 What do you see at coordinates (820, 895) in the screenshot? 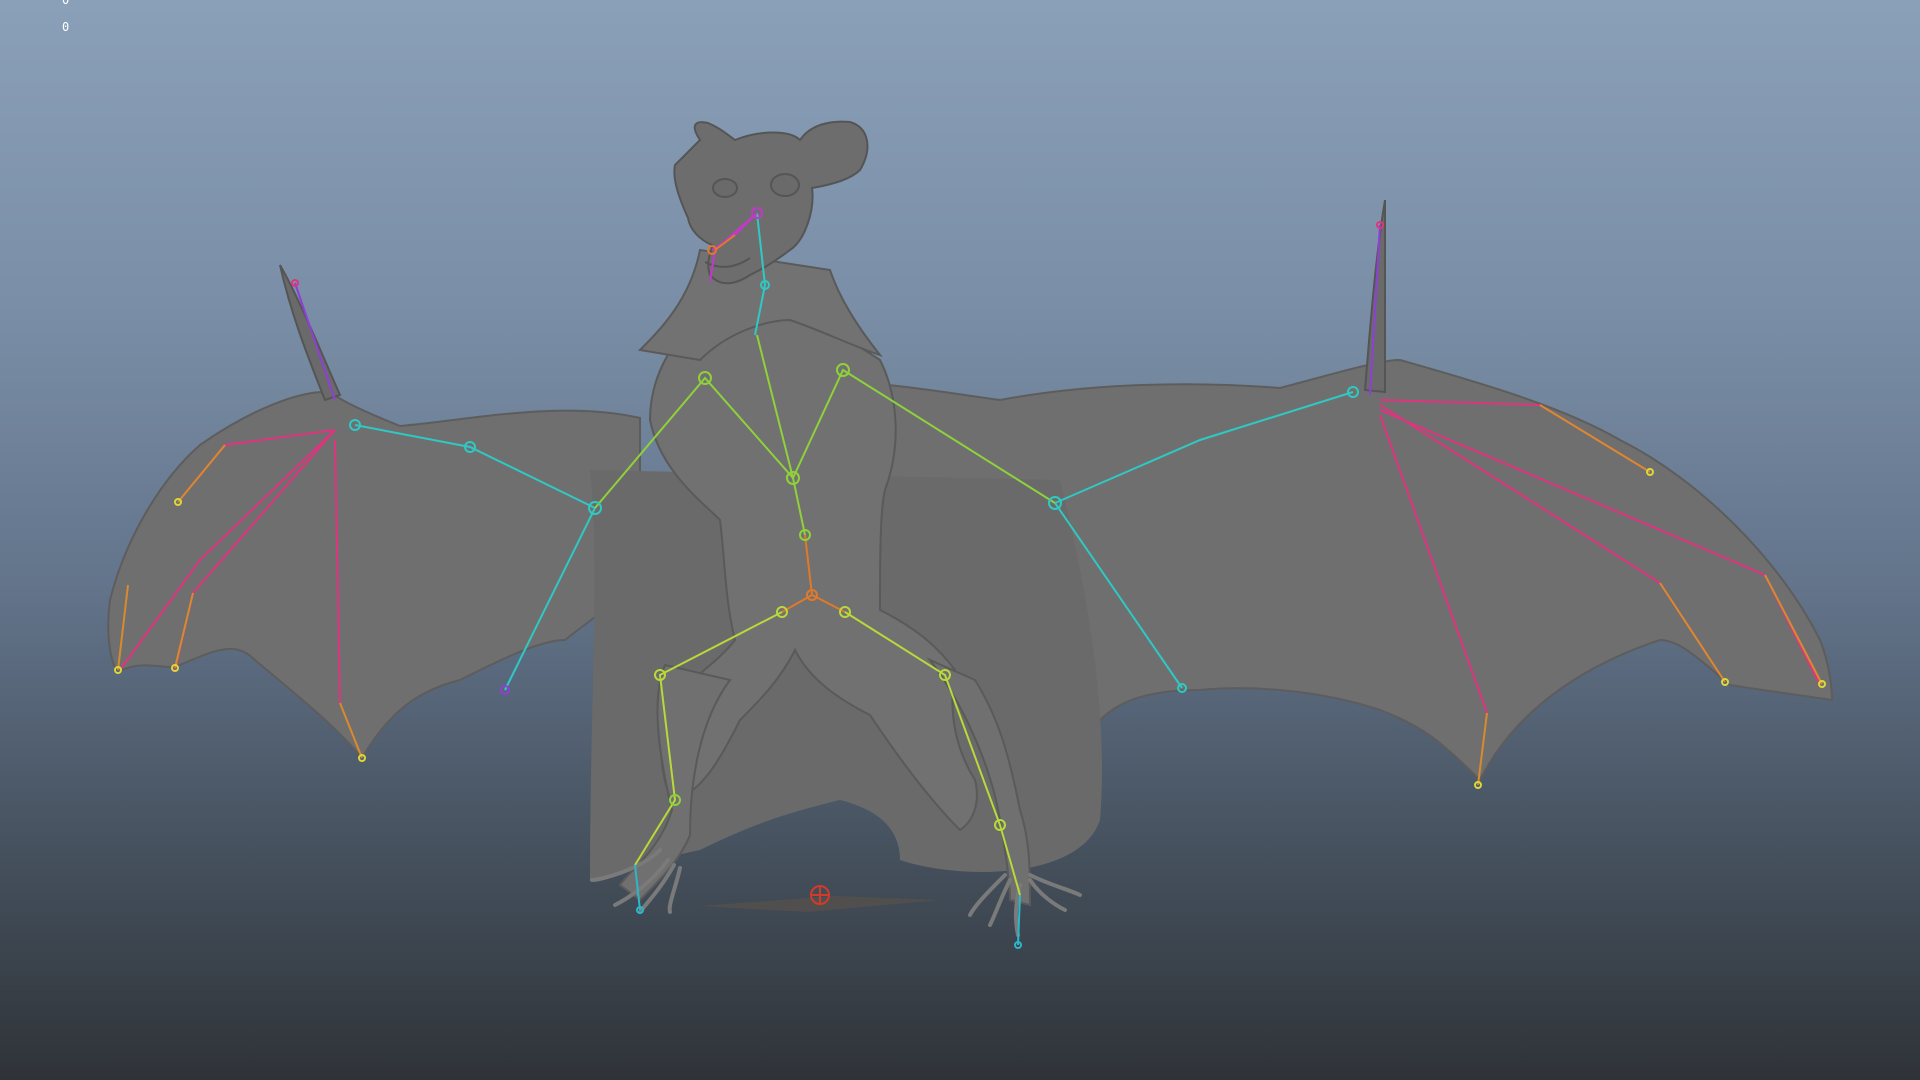
I see `root-locator` at bounding box center [820, 895].